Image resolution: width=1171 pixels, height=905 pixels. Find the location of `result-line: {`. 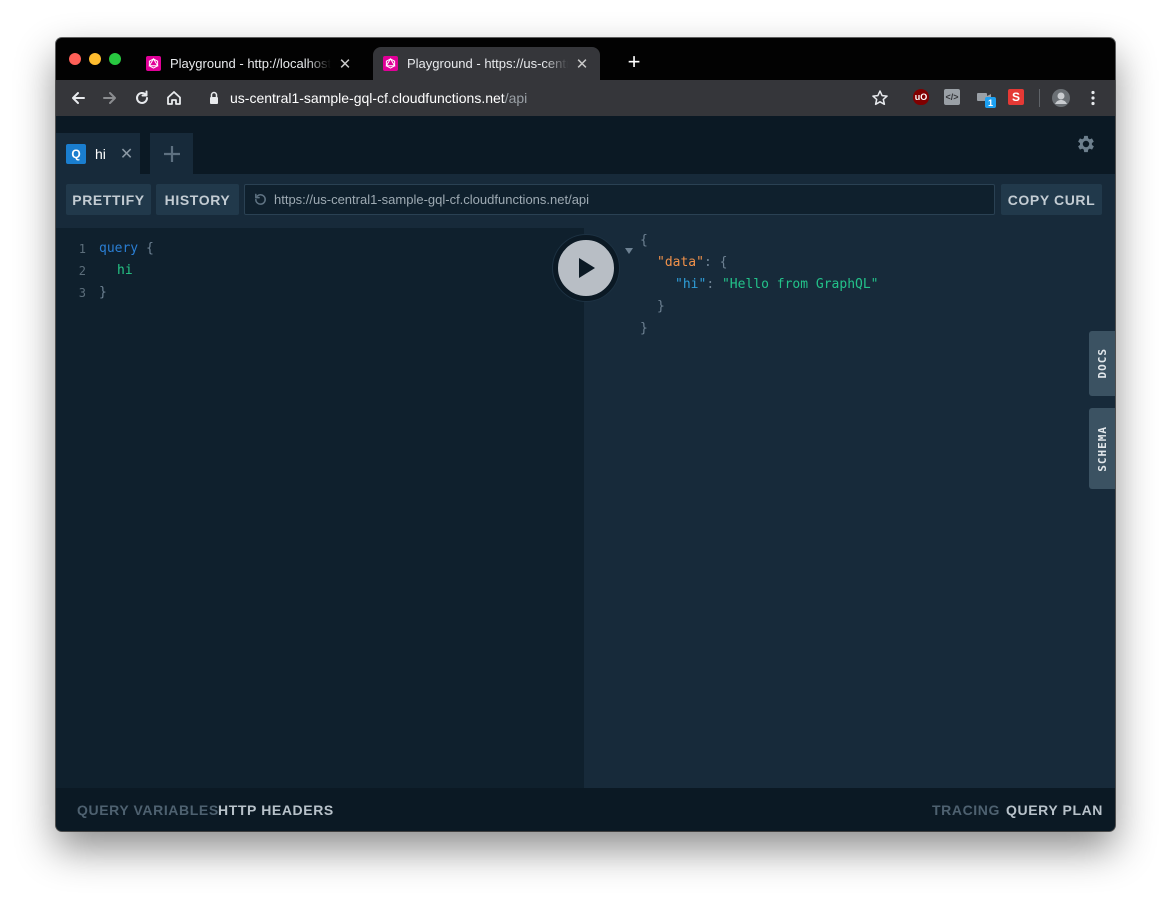

result-line: { is located at coordinates (644, 241).